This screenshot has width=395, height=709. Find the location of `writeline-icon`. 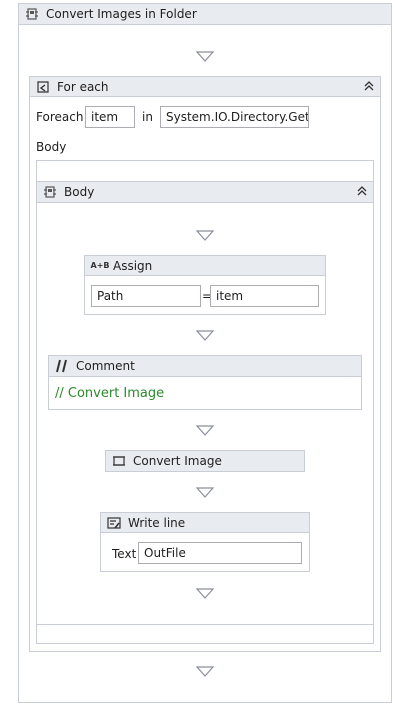

writeline-icon is located at coordinates (114, 523).